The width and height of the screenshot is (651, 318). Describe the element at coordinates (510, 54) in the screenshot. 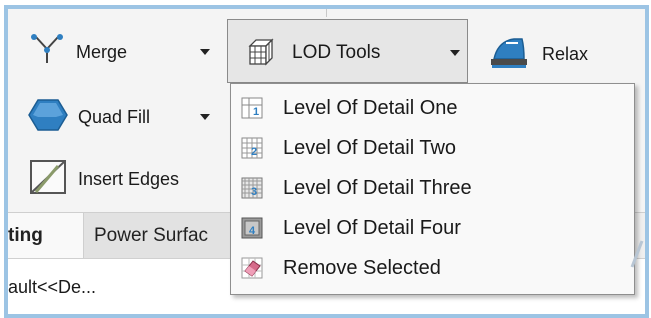

I see `iron-icon` at that location.